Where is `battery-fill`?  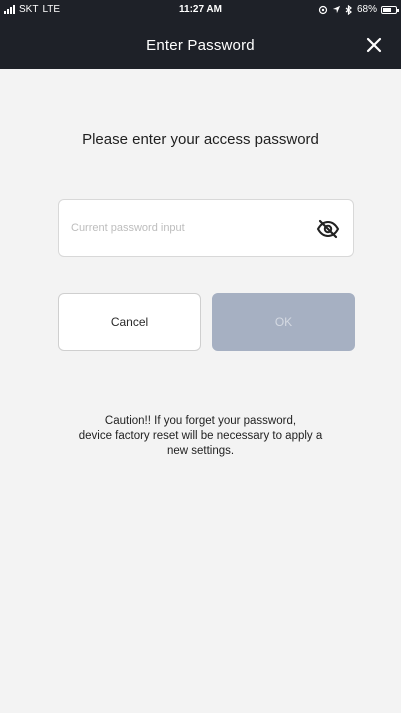 battery-fill is located at coordinates (387, 9).